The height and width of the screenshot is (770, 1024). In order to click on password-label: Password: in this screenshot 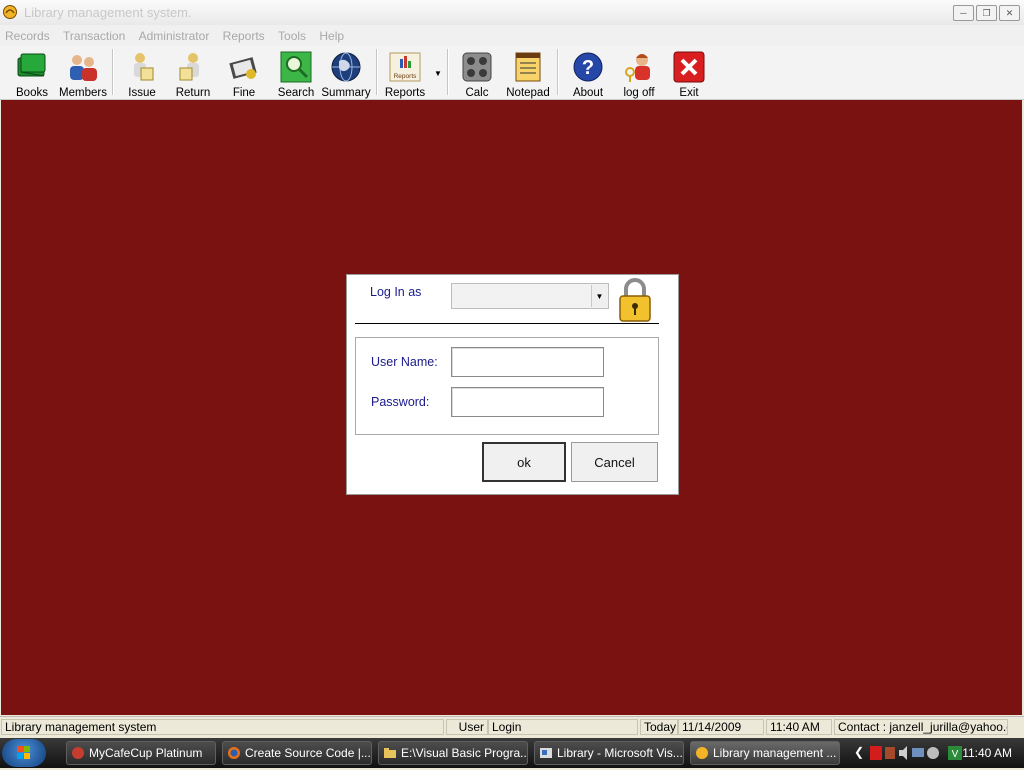, I will do `click(400, 402)`.